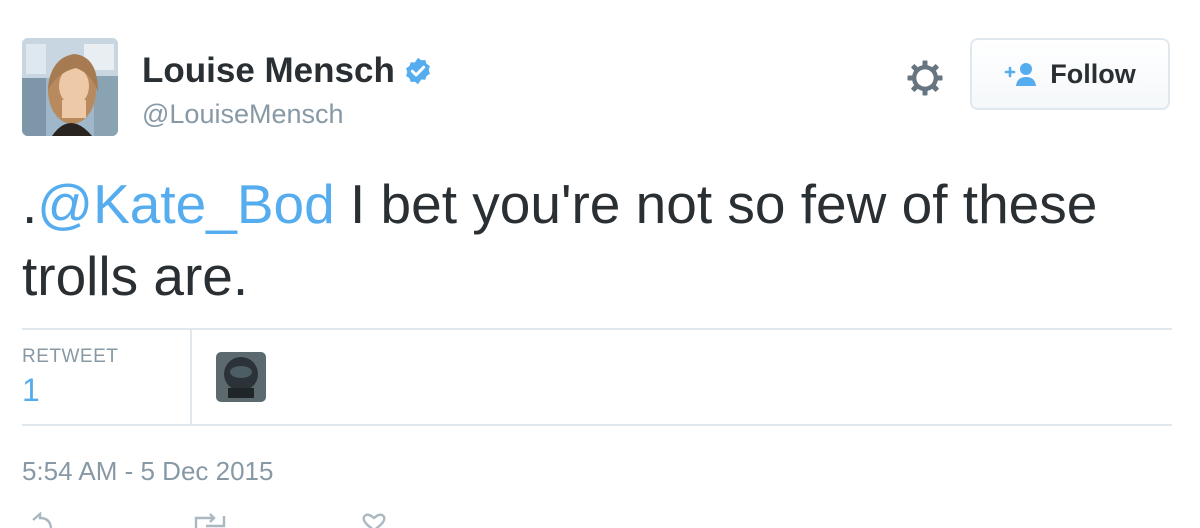 The image size is (1200, 528). Describe the element at coordinates (42, 520) in the screenshot. I see `reply-icon` at that location.